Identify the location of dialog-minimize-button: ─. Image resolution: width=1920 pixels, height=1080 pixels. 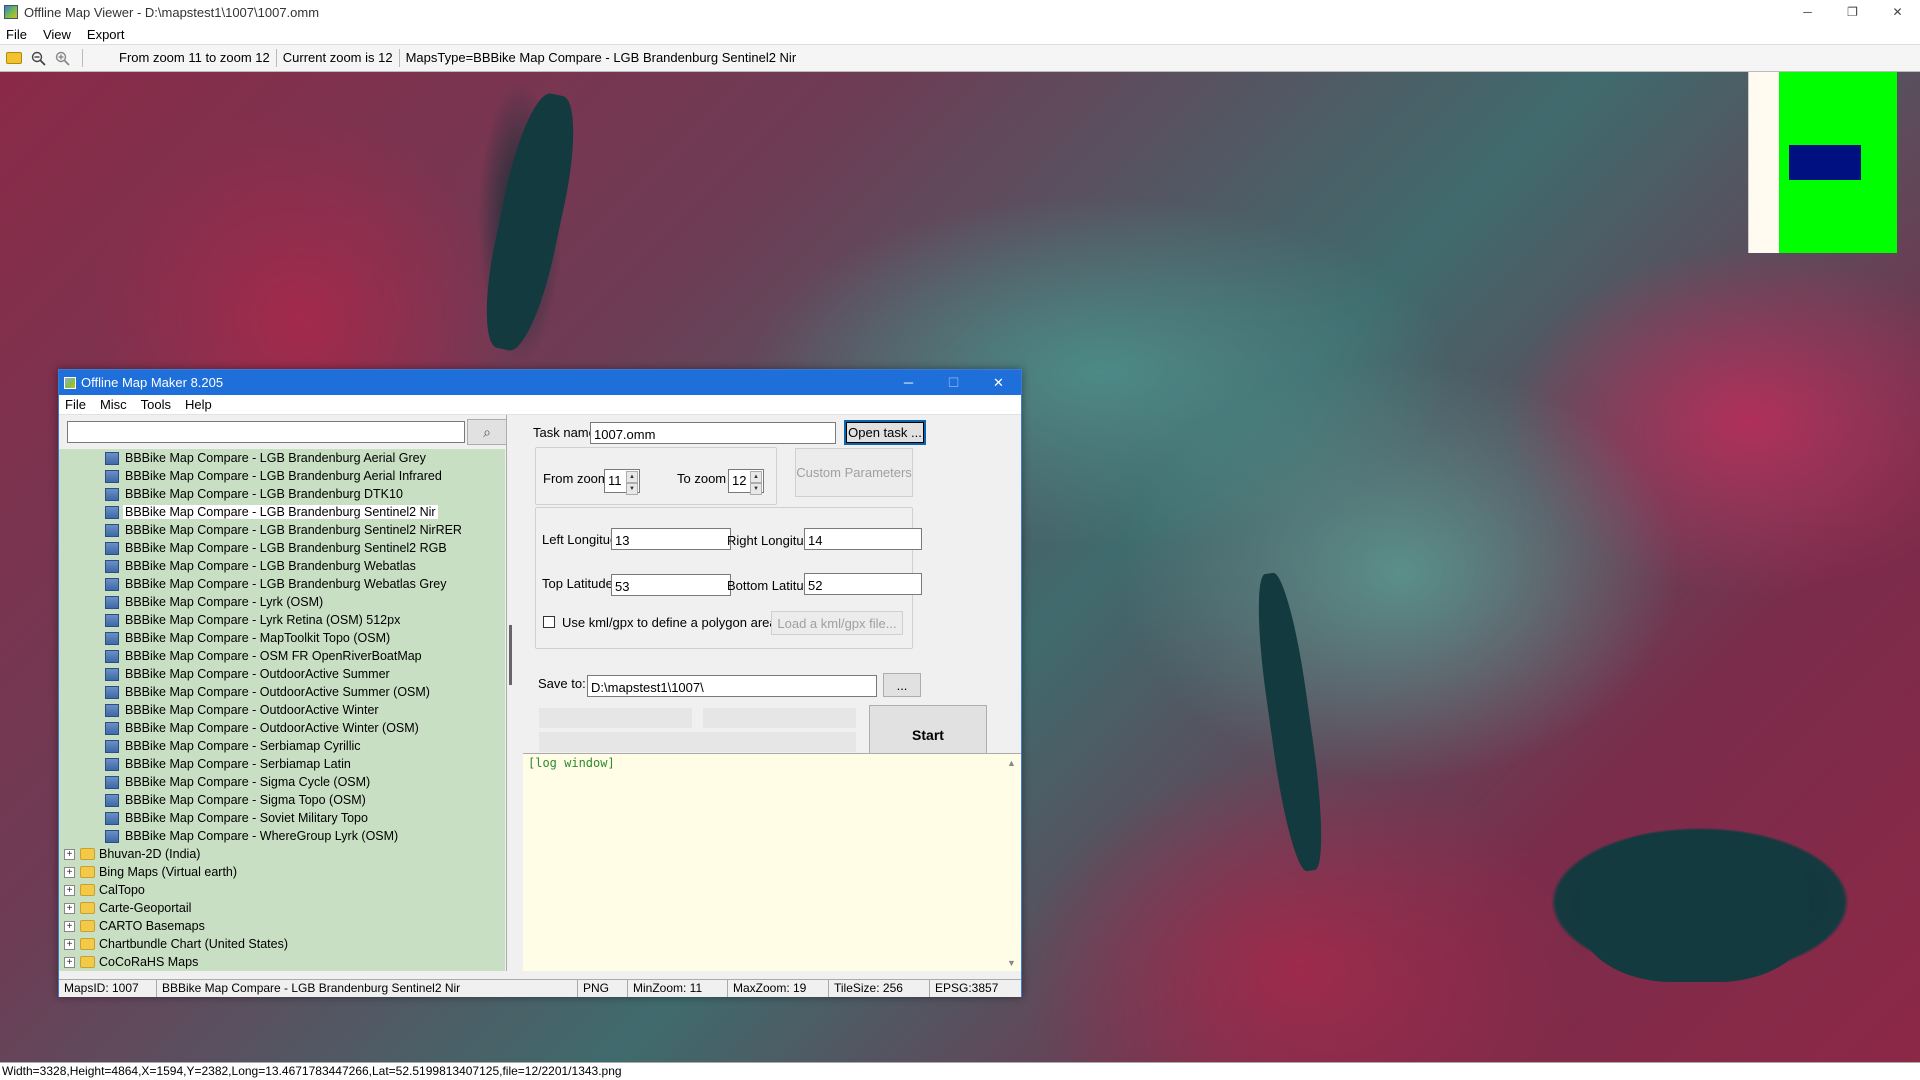
(908, 382).